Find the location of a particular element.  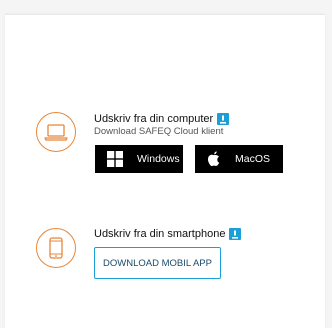

windows-button-label: Windows is located at coordinates (158, 159).